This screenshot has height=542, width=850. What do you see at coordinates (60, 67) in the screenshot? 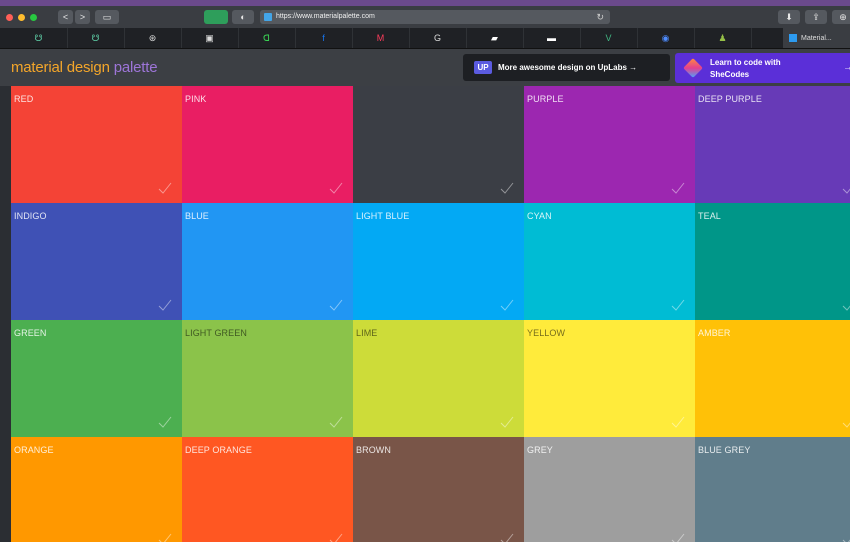
I see `logo-text-primary: material design` at bounding box center [60, 67].